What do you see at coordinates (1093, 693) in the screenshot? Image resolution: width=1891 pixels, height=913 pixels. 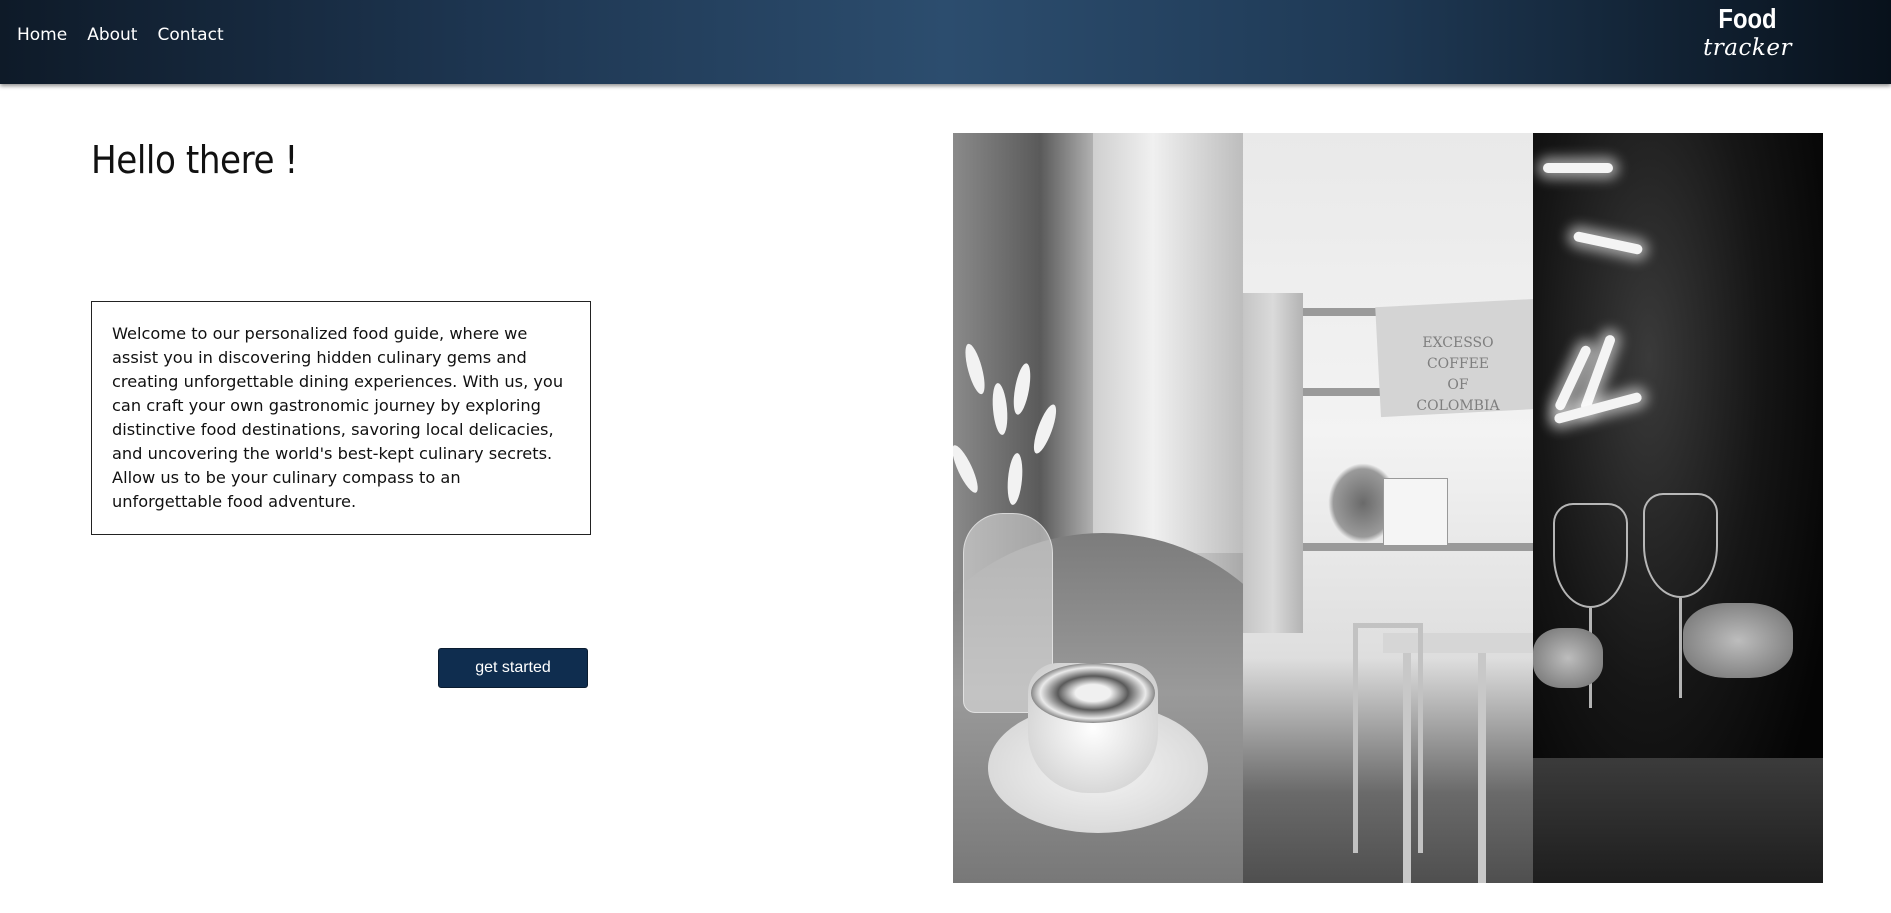 I see `photo-foam-shape` at bounding box center [1093, 693].